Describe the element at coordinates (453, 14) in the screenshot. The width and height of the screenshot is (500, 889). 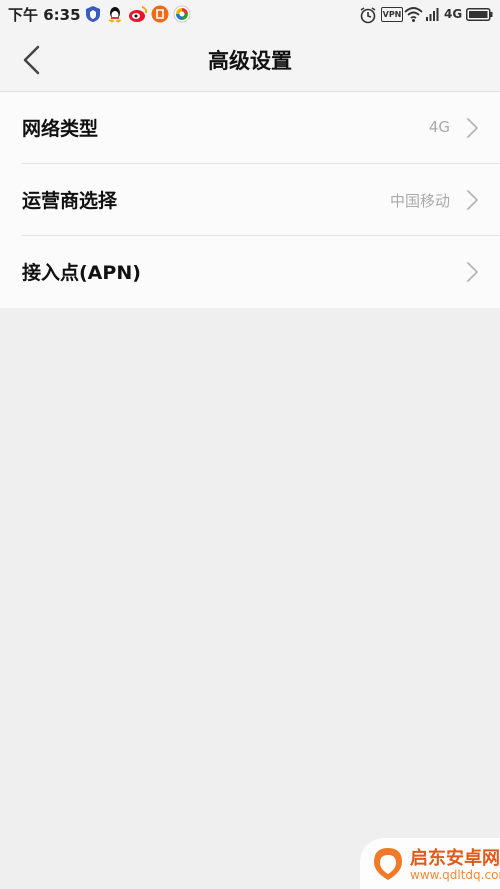
I see `network-type: 4G` at that location.